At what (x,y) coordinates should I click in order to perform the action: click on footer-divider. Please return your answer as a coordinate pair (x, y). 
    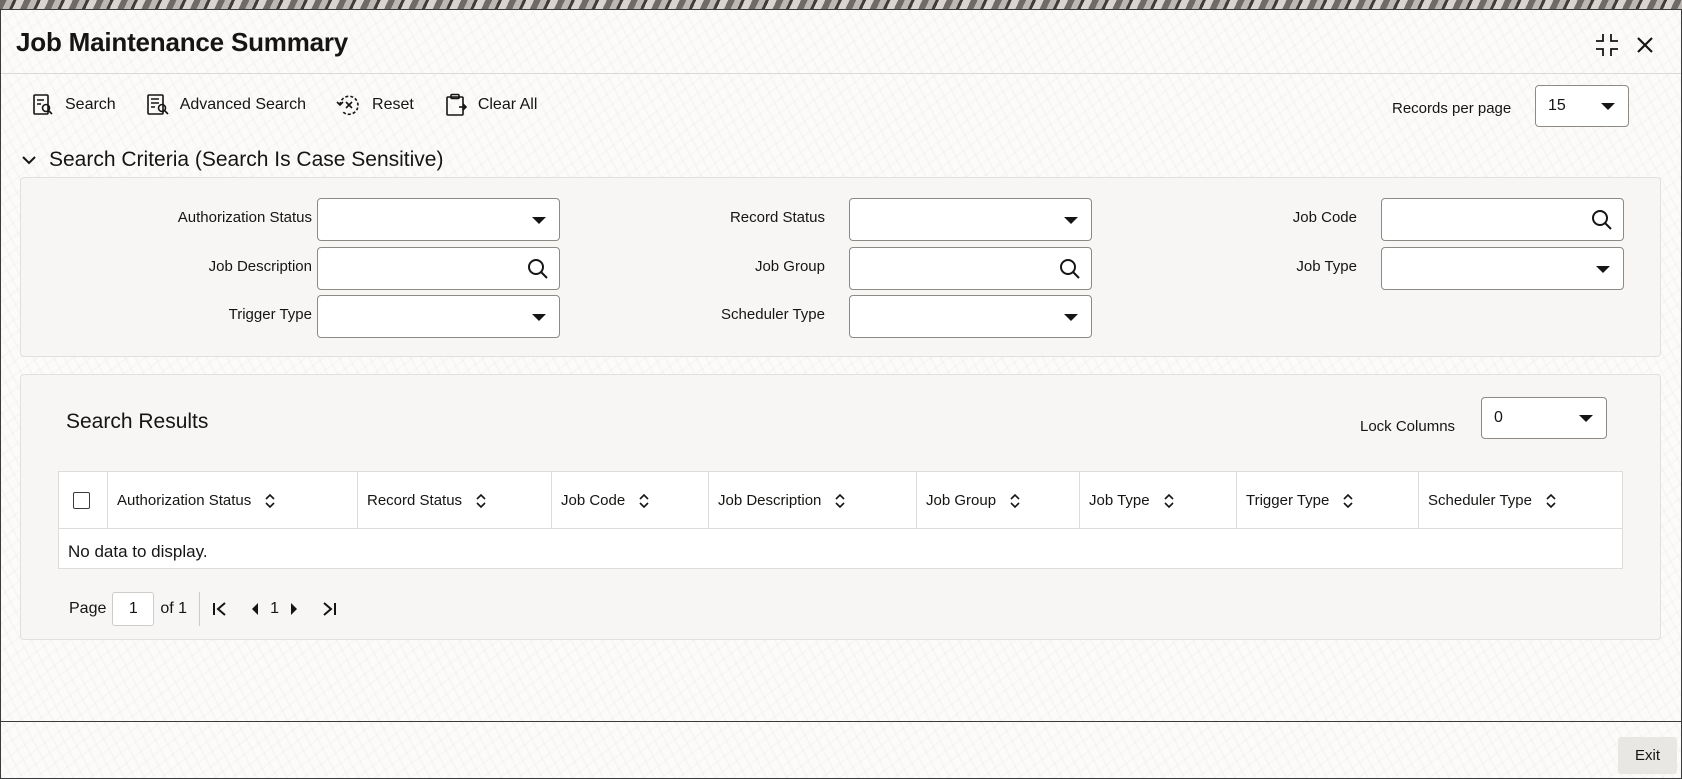
    Looking at the image, I should click on (841, 721).